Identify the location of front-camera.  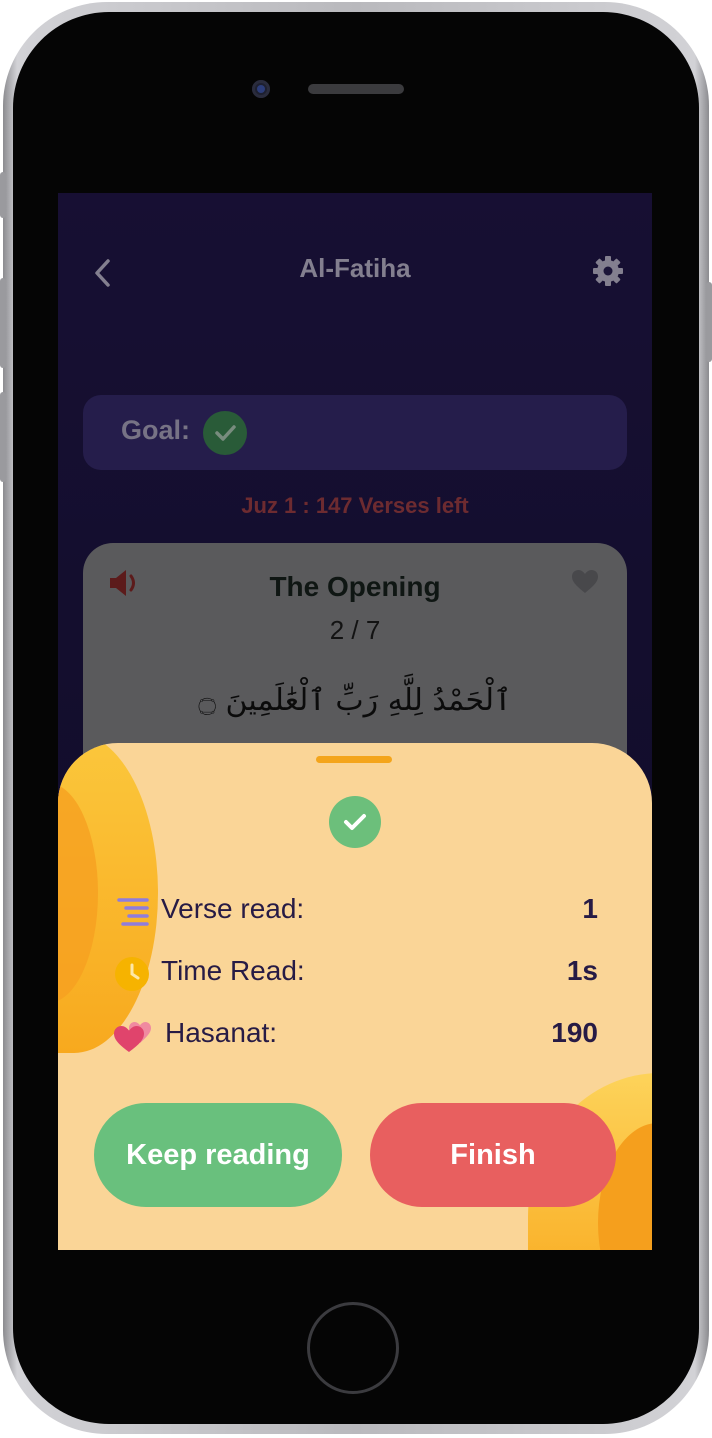
(261, 89).